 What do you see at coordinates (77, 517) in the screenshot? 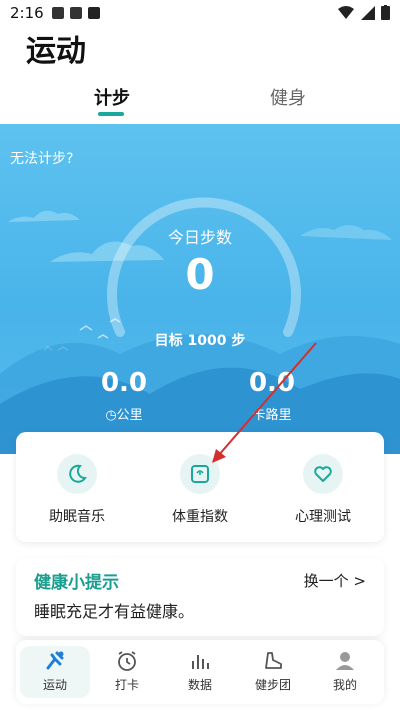
I see `sleep-music-label: 助眠音乐` at bounding box center [77, 517].